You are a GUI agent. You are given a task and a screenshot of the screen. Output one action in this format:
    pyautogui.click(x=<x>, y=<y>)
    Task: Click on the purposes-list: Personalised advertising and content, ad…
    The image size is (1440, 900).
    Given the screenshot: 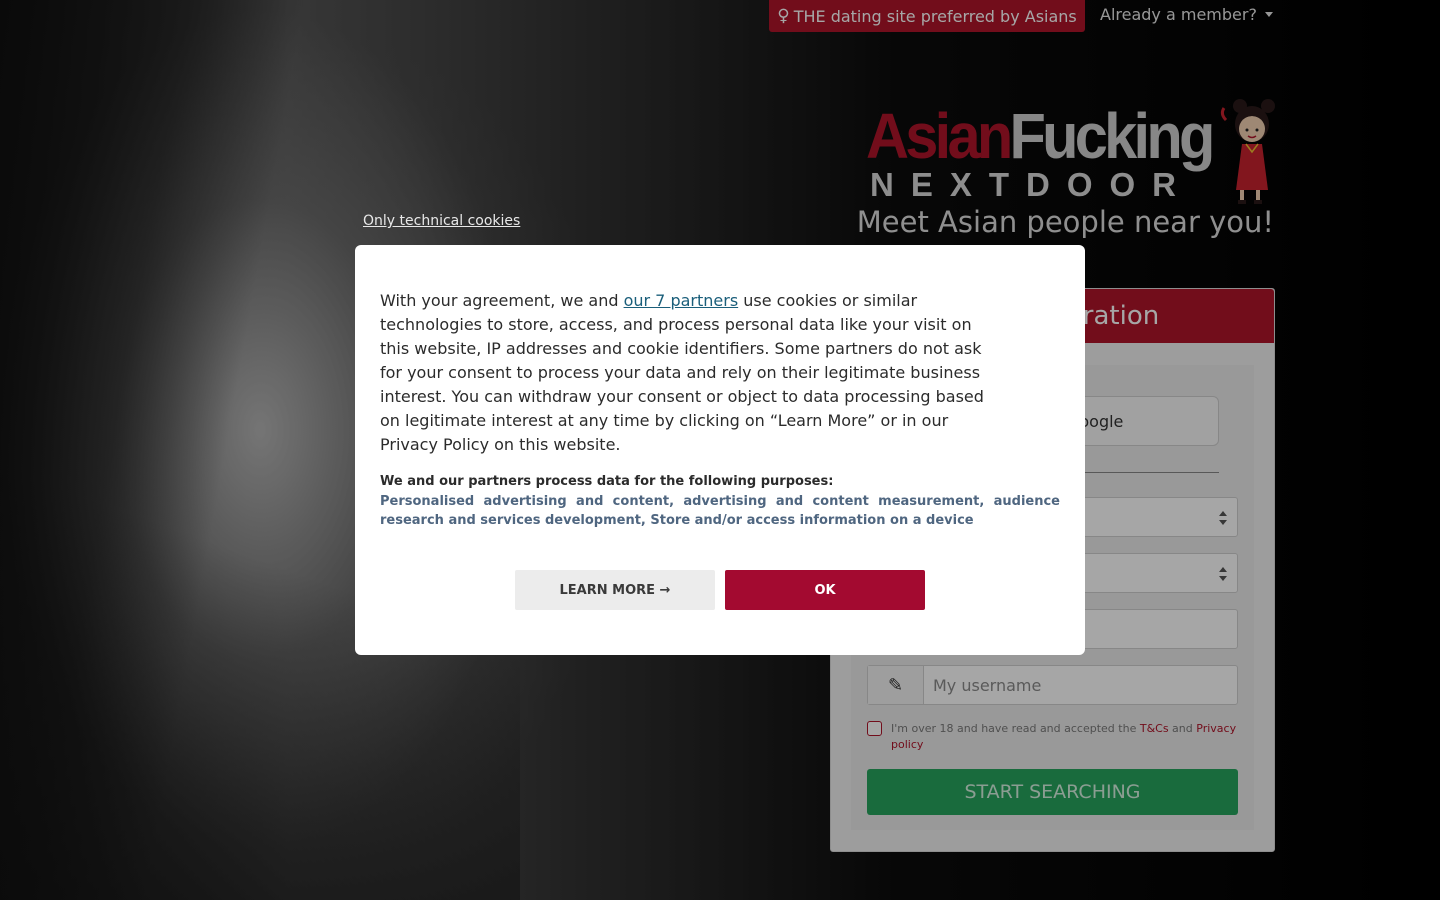 What is the action you would take?
    pyautogui.click(x=720, y=511)
    